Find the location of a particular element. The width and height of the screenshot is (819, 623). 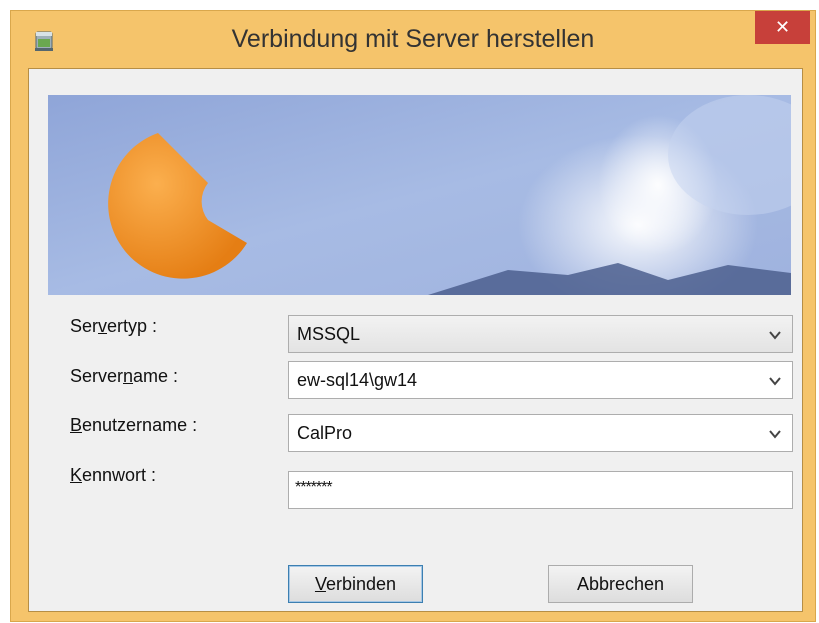

benutzername-label: Benutzername : is located at coordinates (134, 425).